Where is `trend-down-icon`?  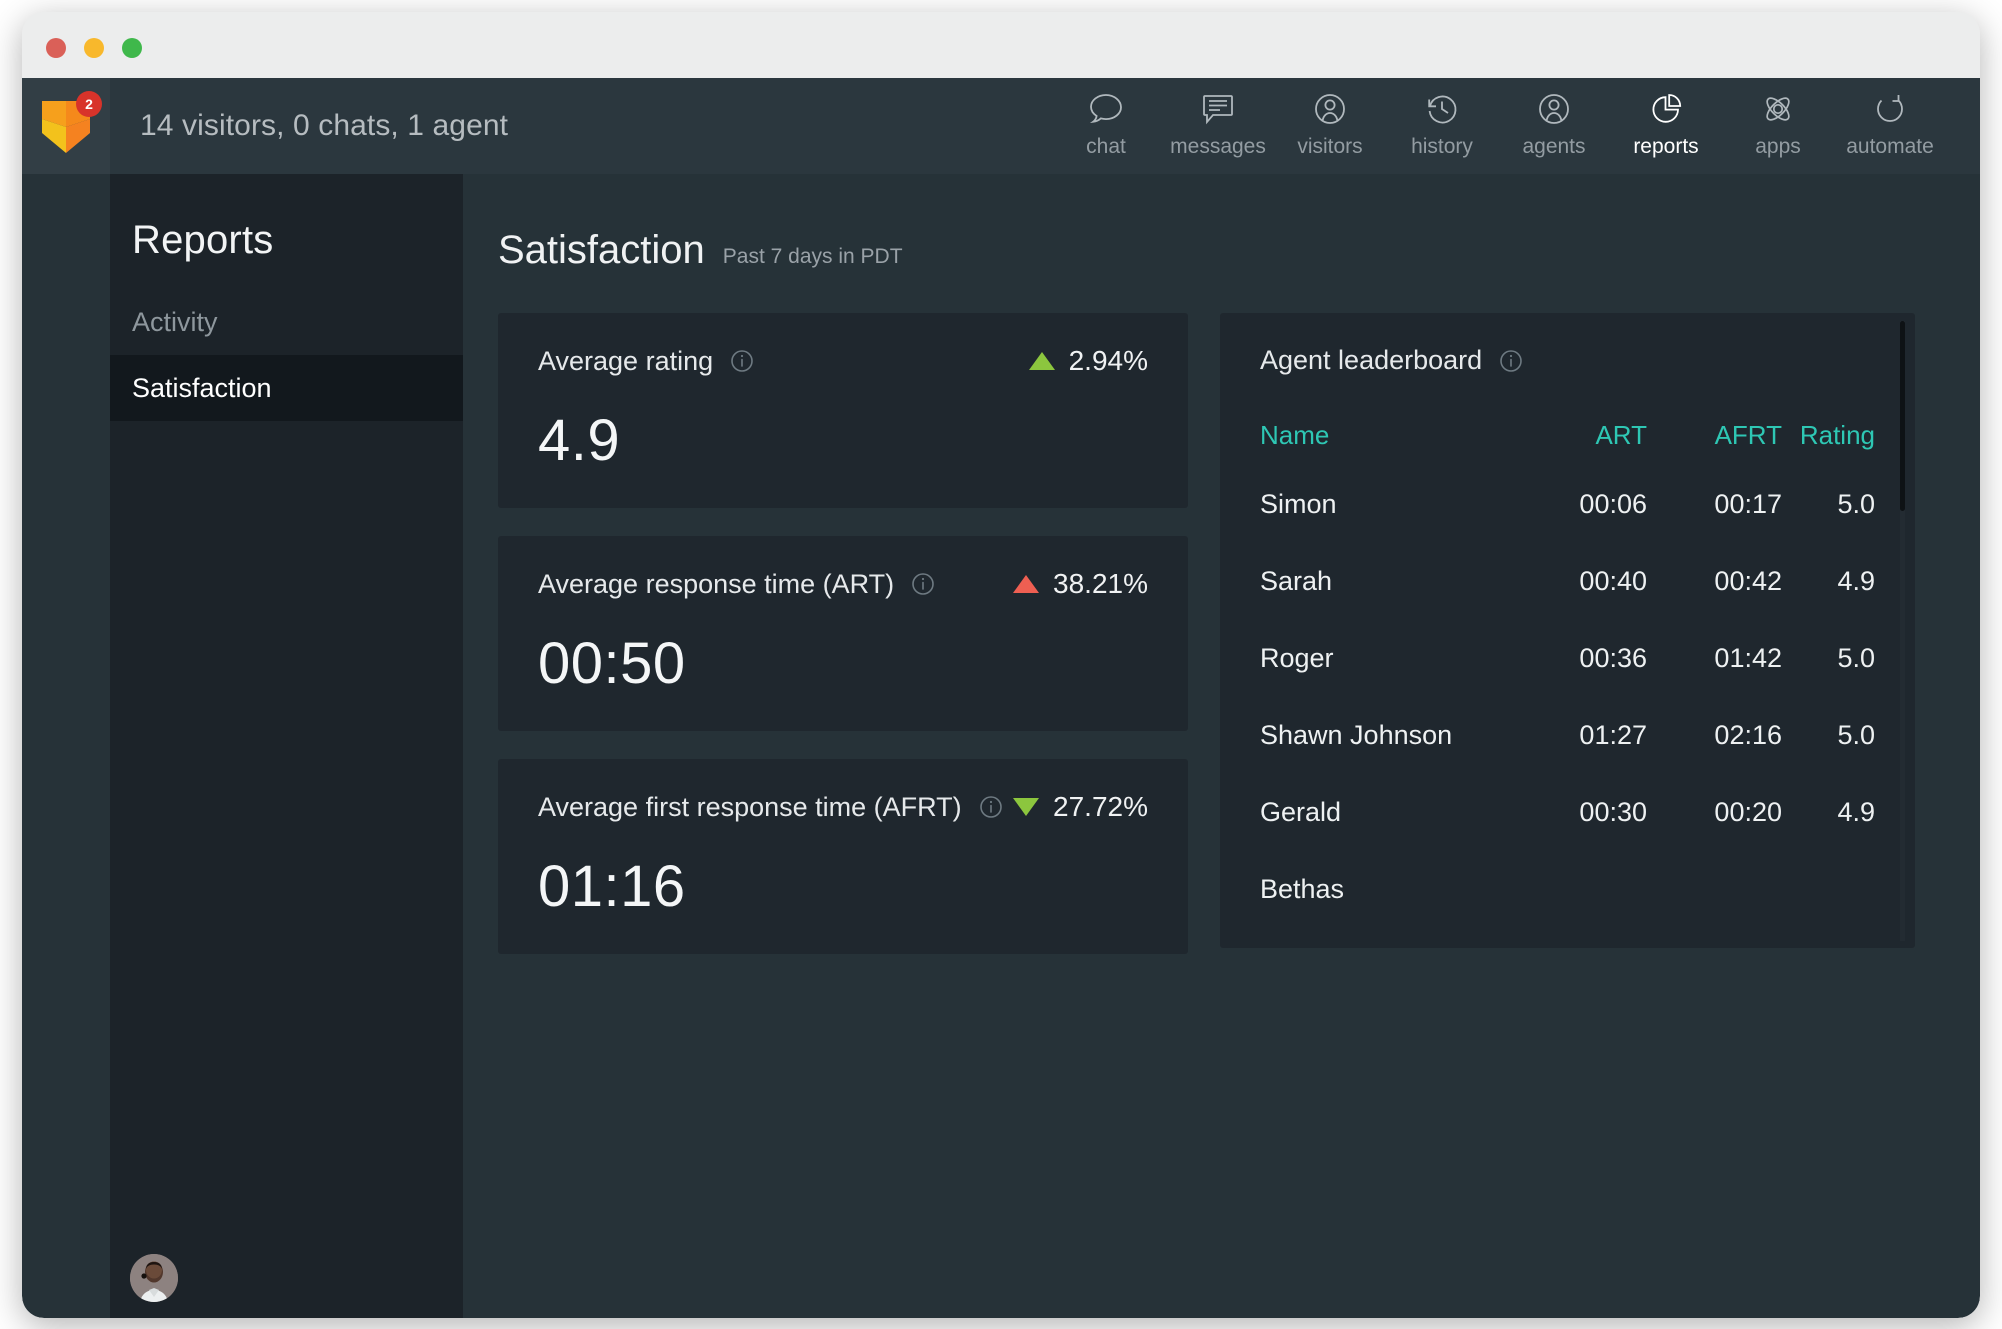 trend-down-icon is located at coordinates (1026, 807).